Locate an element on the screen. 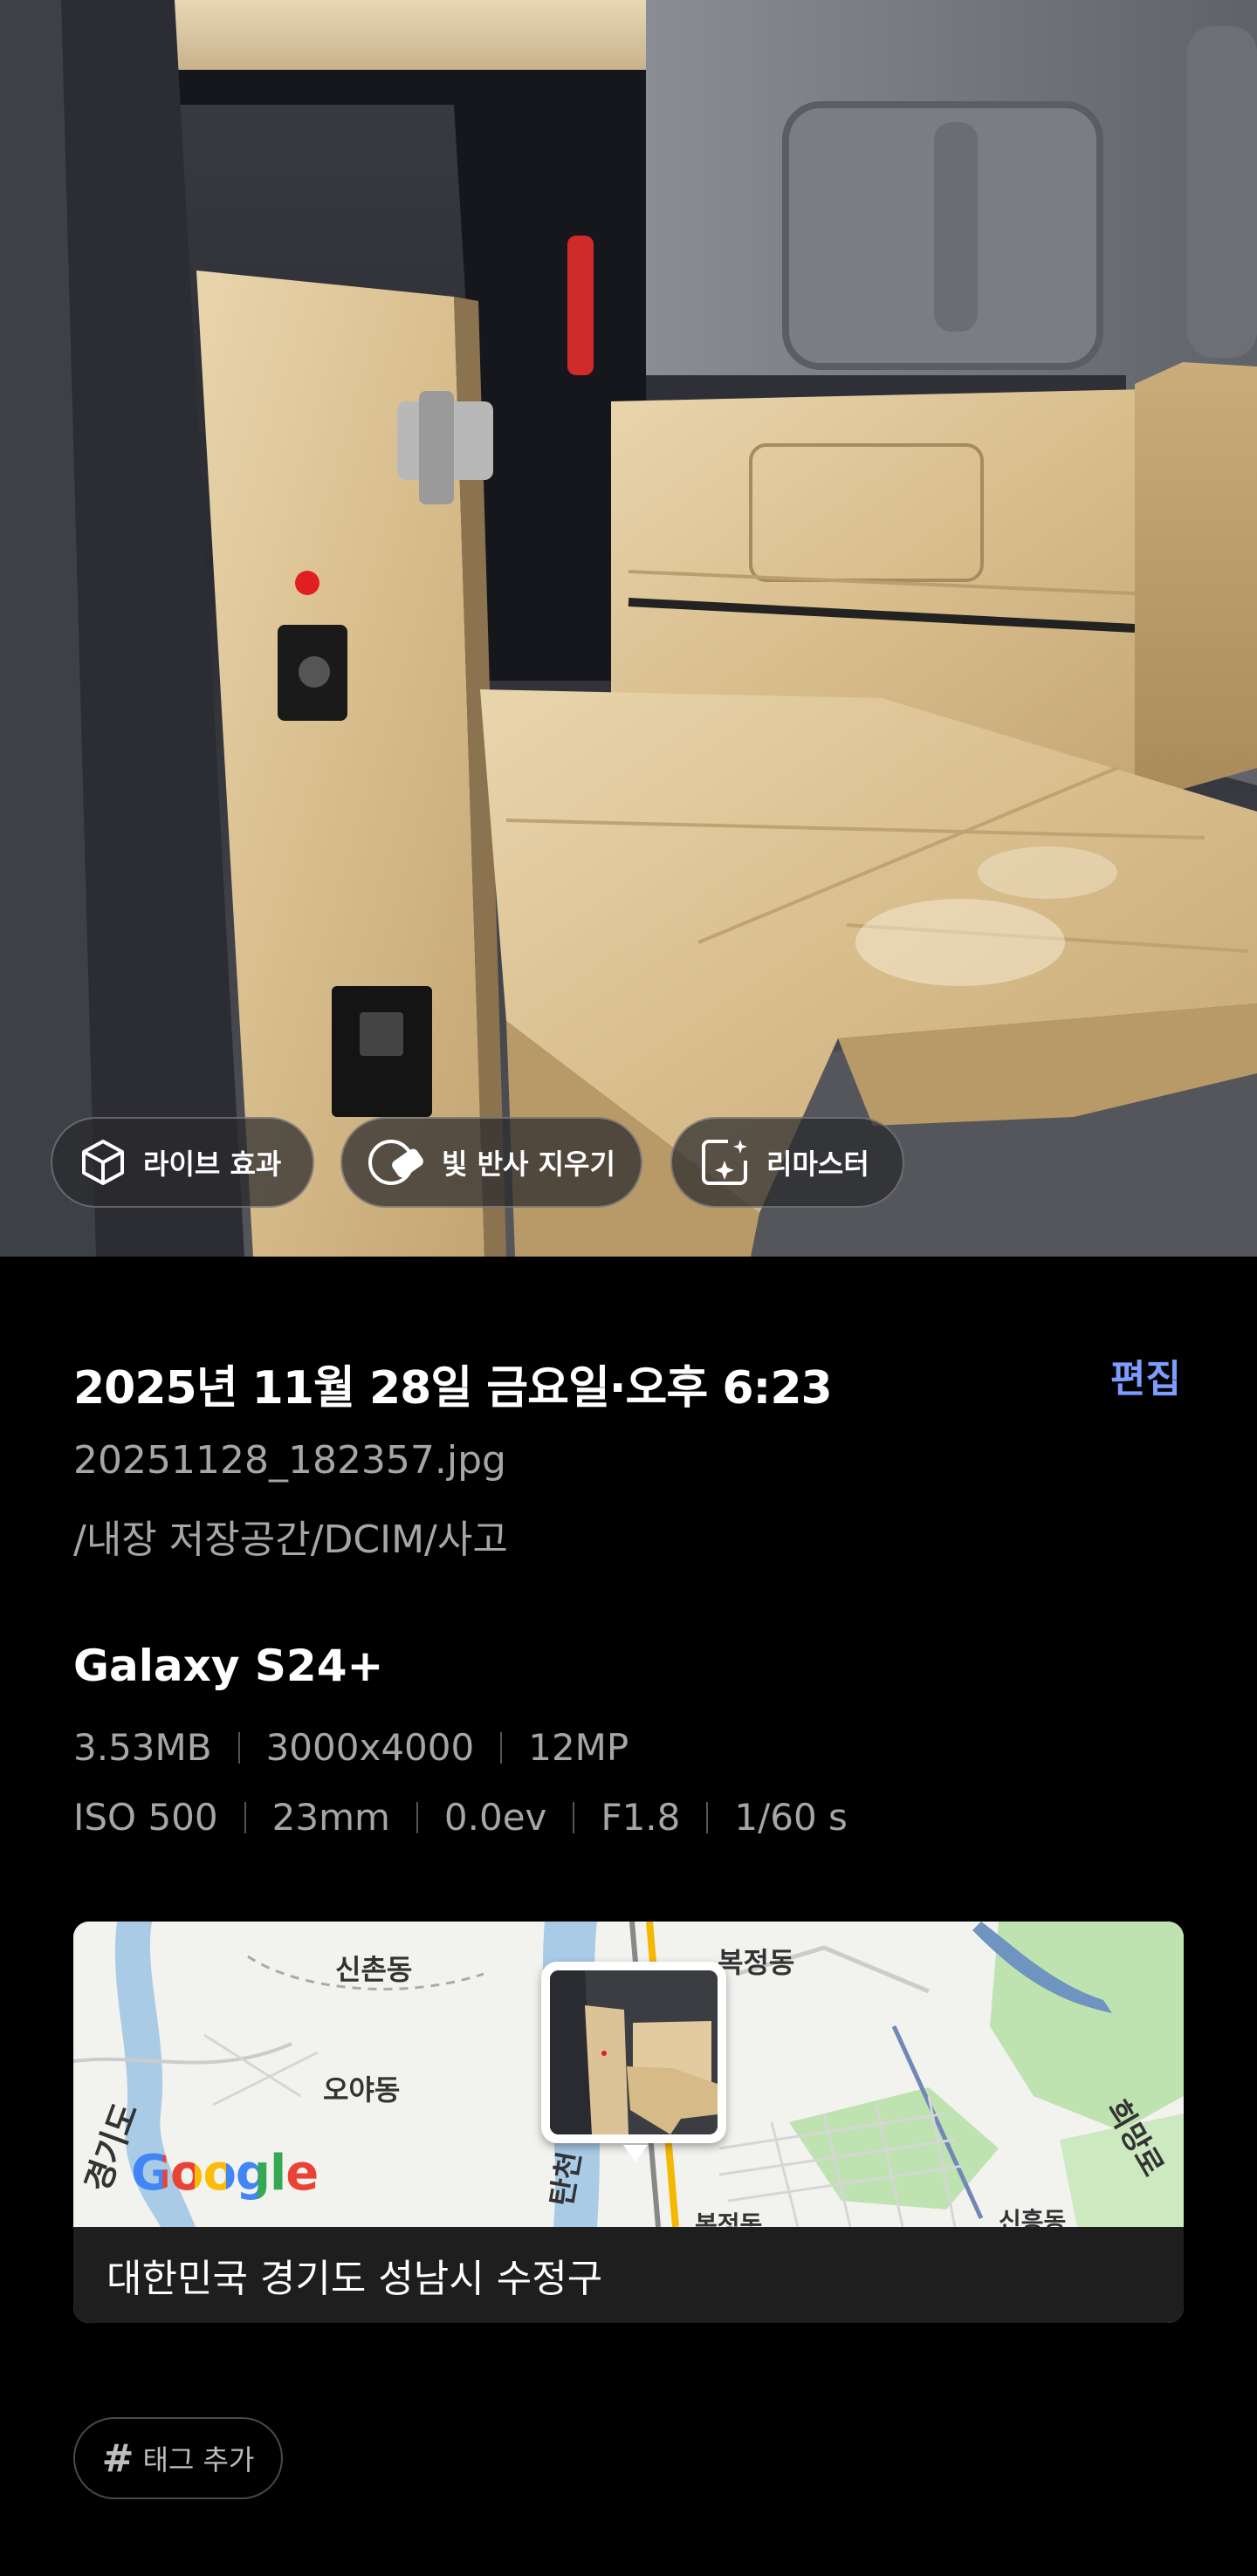 Image resolution: width=1257 pixels, height=2576 pixels. map-pin is located at coordinates (635, 2153).